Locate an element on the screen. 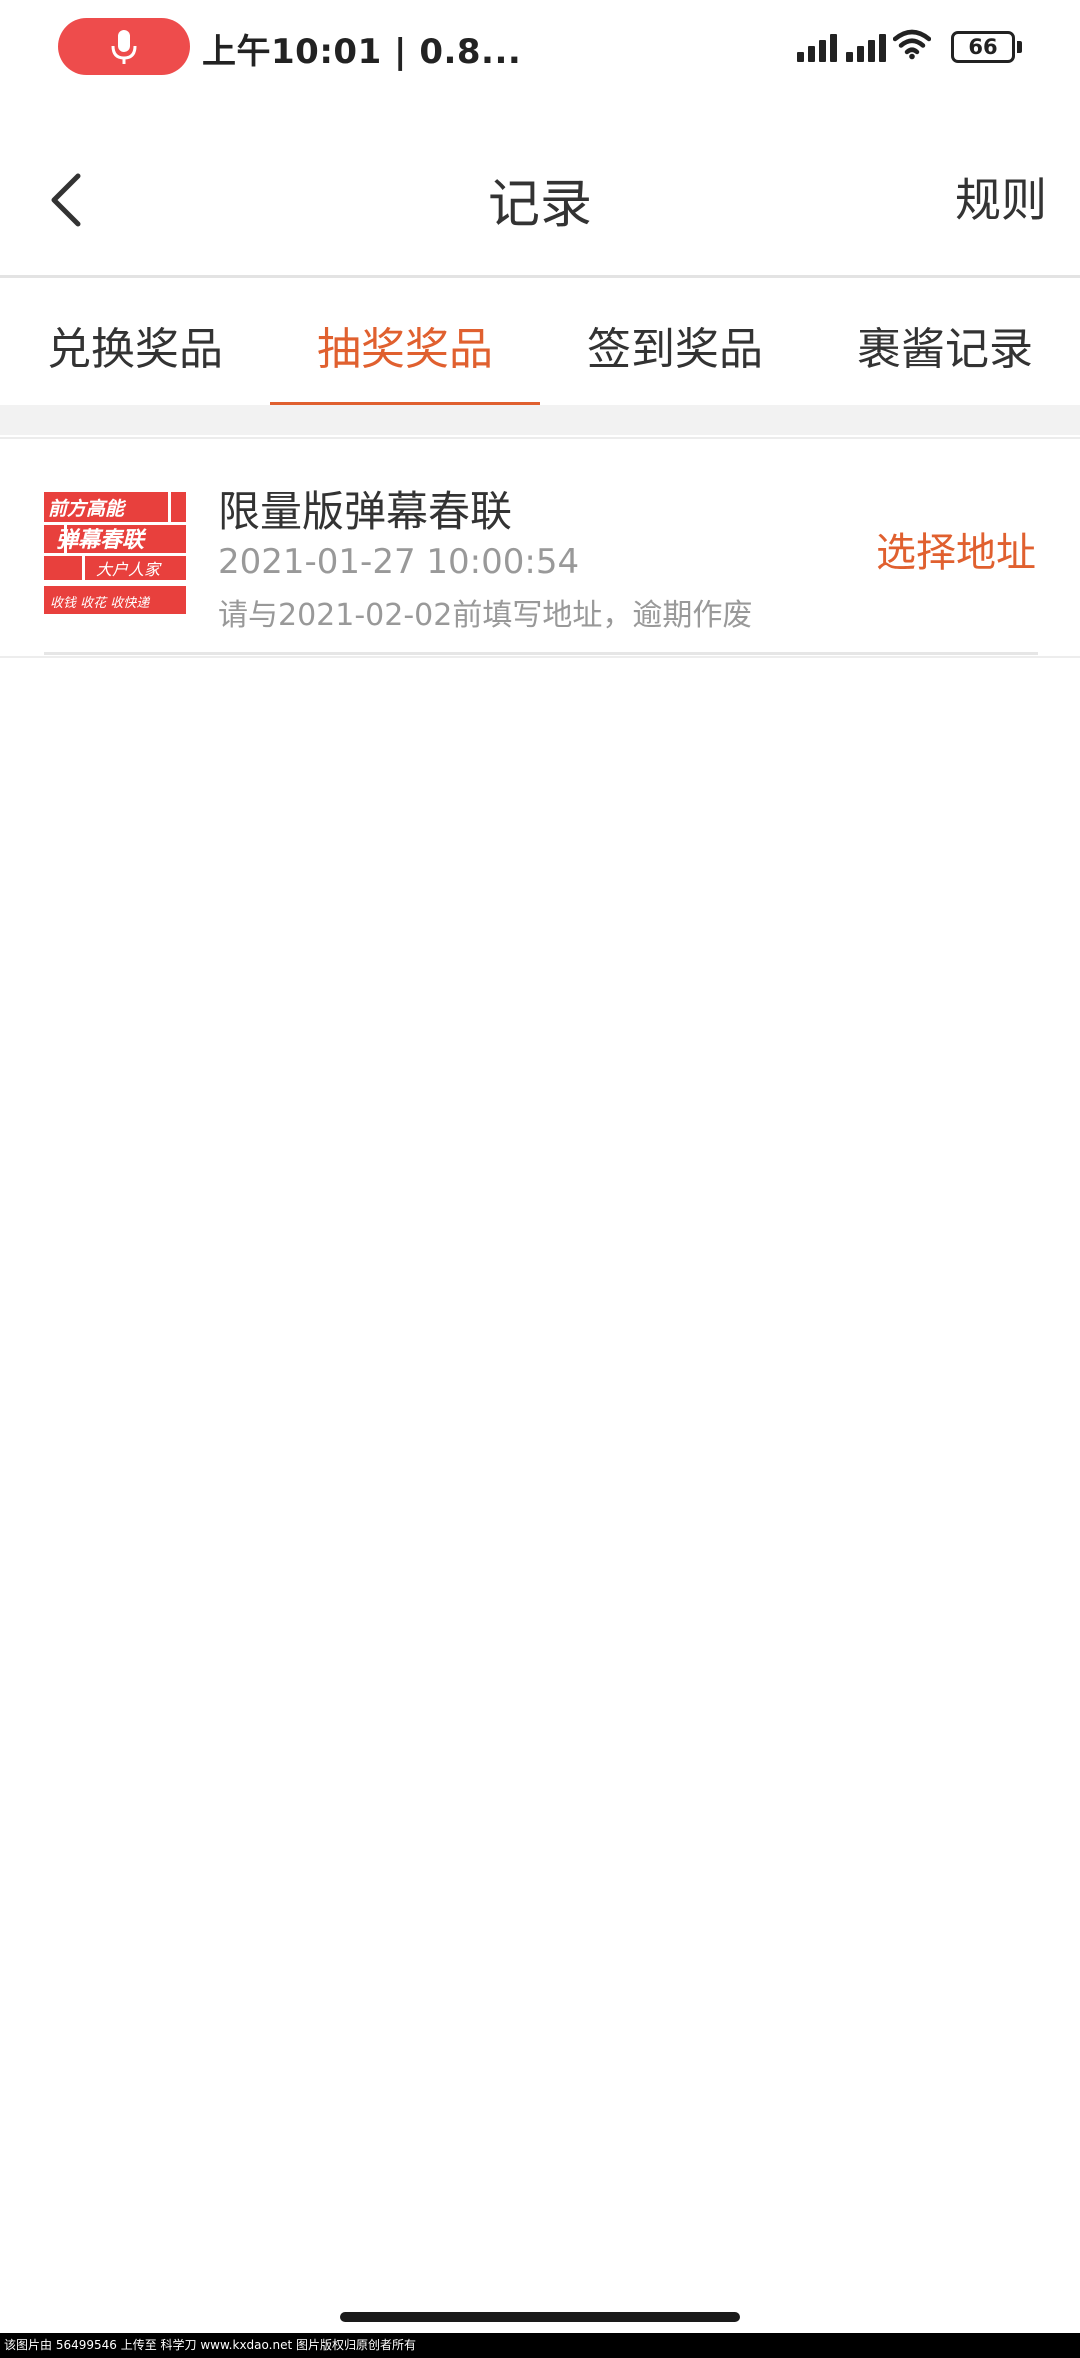 This screenshot has height=2358, width=1080. battery-level: 66 is located at coordinates (983, 47).